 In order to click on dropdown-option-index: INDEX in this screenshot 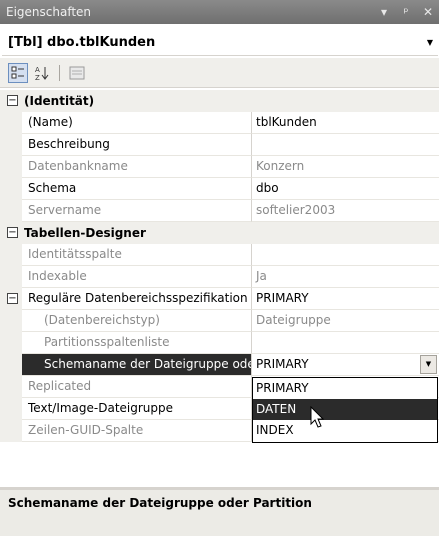, I will do `click(345, 430)`.